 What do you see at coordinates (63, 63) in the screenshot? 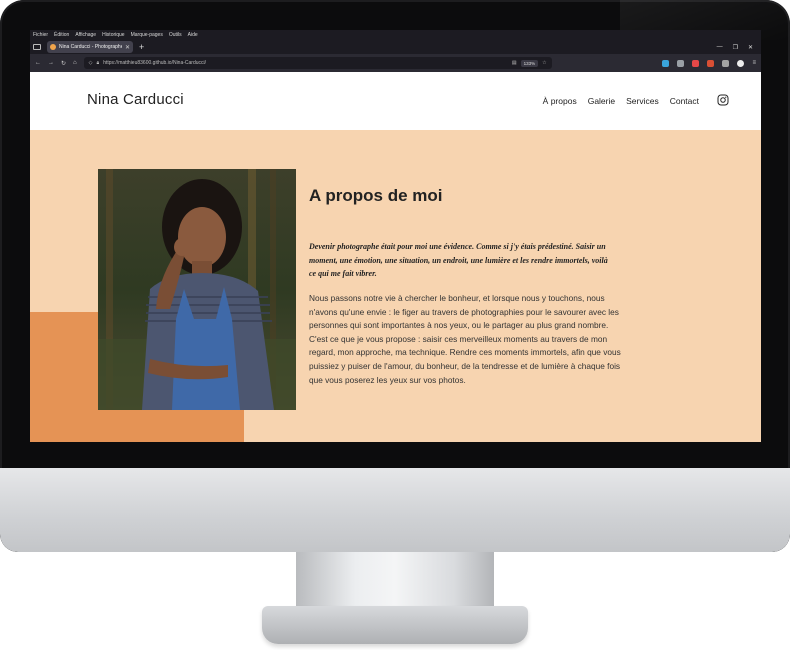
I see `reload-icon: ↻` at bounding box center [63, 63].